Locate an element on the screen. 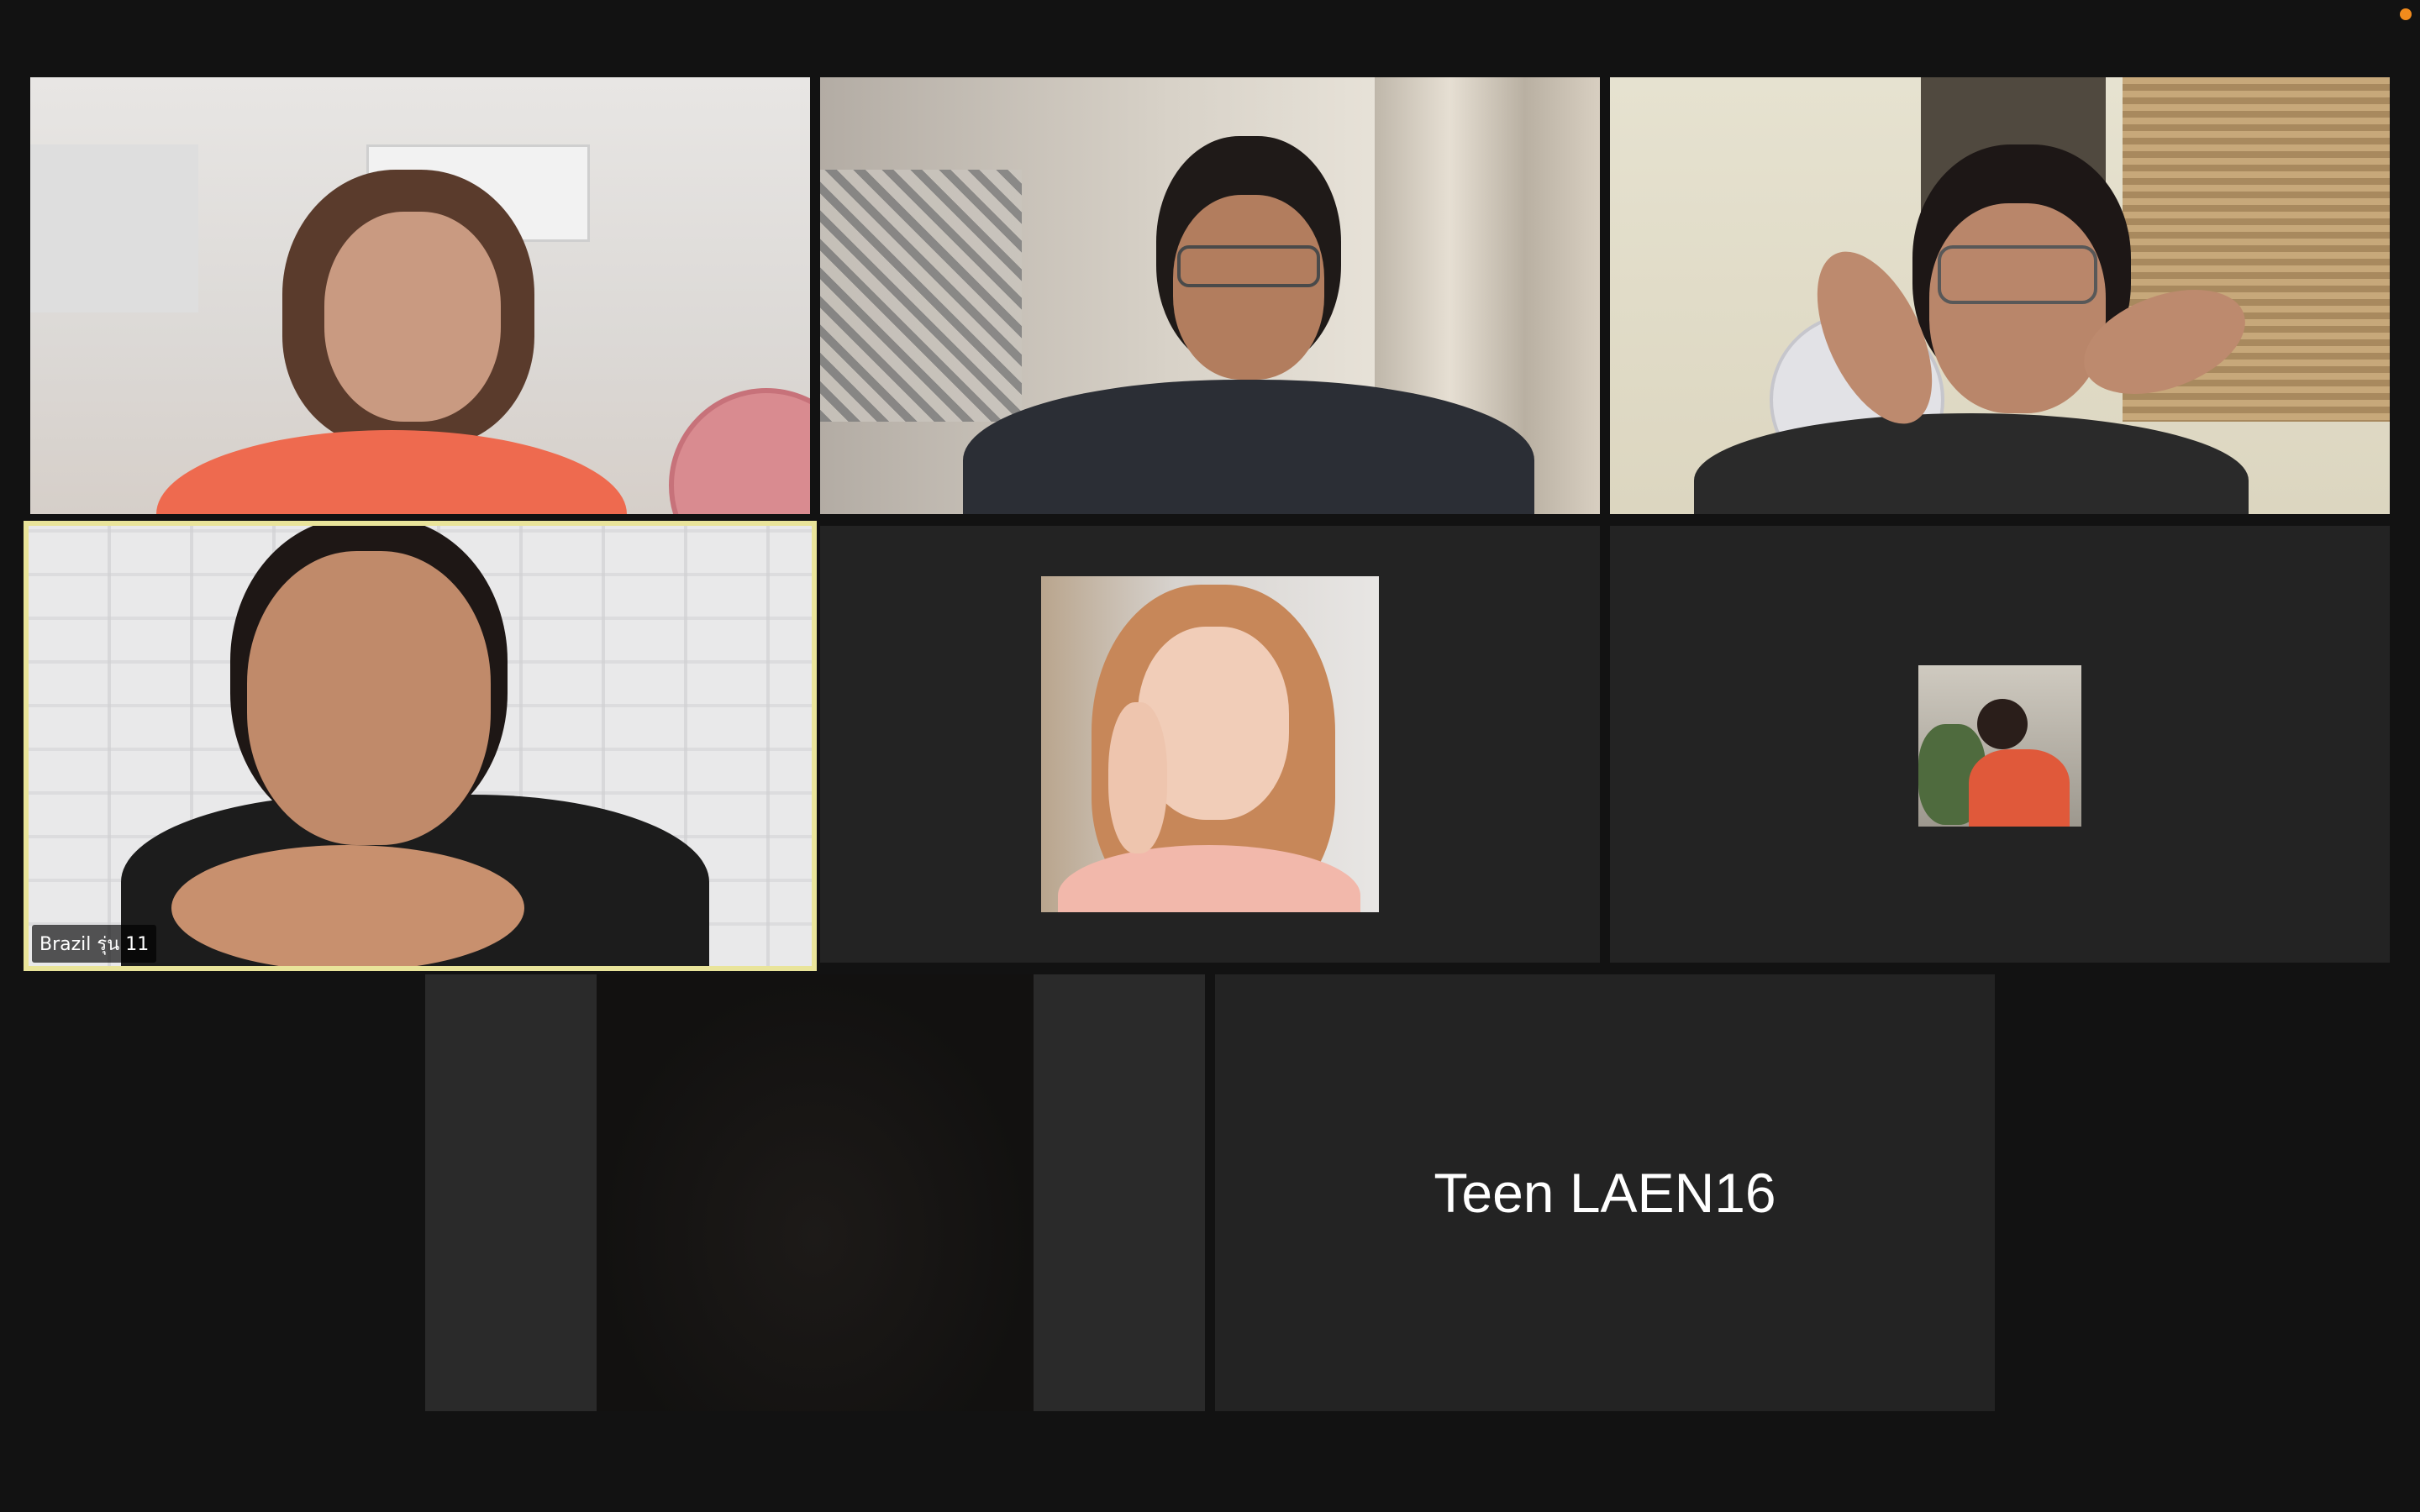 The image size is (2420, 1512). participant-tile-active-speaker: Brazil รุ่น 11 is located at coordinates (420, 746).